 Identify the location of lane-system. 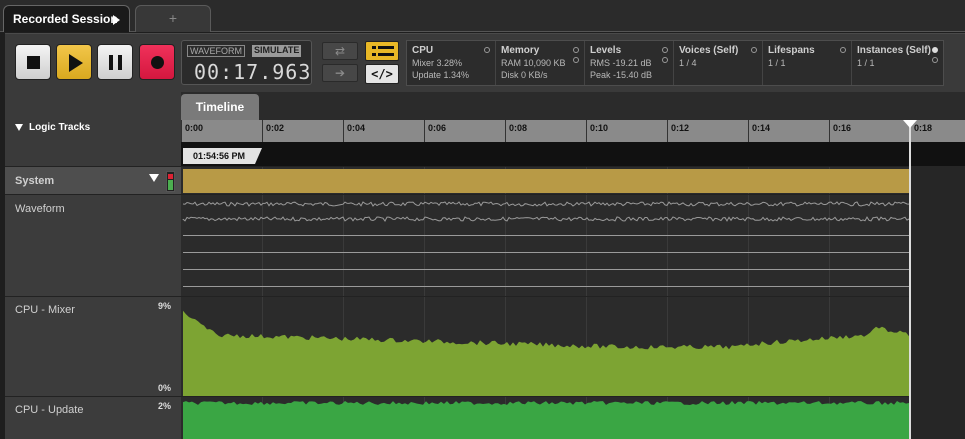
(573, 180).